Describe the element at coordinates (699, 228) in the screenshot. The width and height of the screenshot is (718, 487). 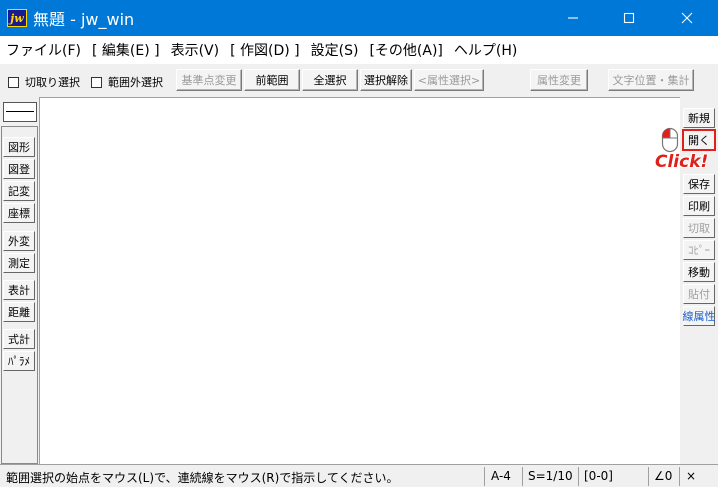
I see `tool-cut: 切取` at that location.